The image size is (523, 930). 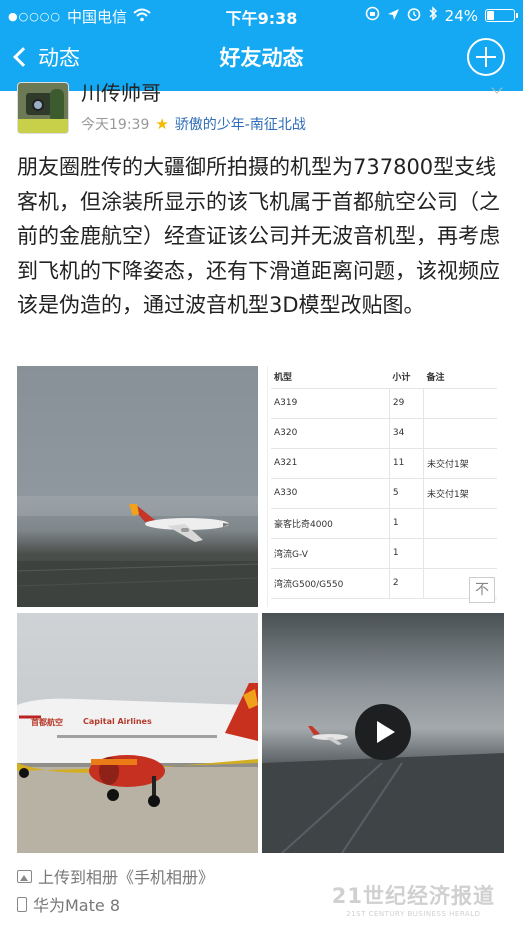 I want to click on airline-logo-en: Capital Airlines, so click(x=117, y=721).